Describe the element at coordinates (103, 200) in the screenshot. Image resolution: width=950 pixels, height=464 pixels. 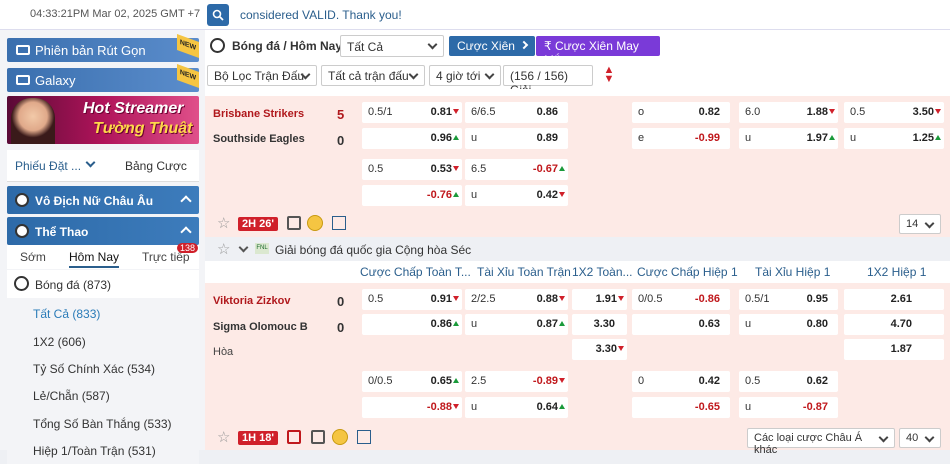
I see `section-womens-euro: Vô Địch Nữ Châu Âu` at that location.